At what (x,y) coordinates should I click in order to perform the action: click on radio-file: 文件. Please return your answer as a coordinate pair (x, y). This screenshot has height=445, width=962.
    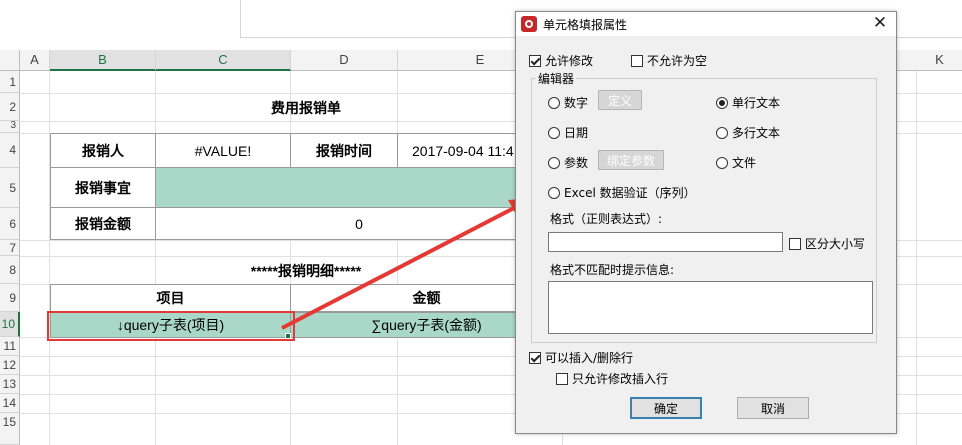
    Looking at the image, I should click on (736, 162).